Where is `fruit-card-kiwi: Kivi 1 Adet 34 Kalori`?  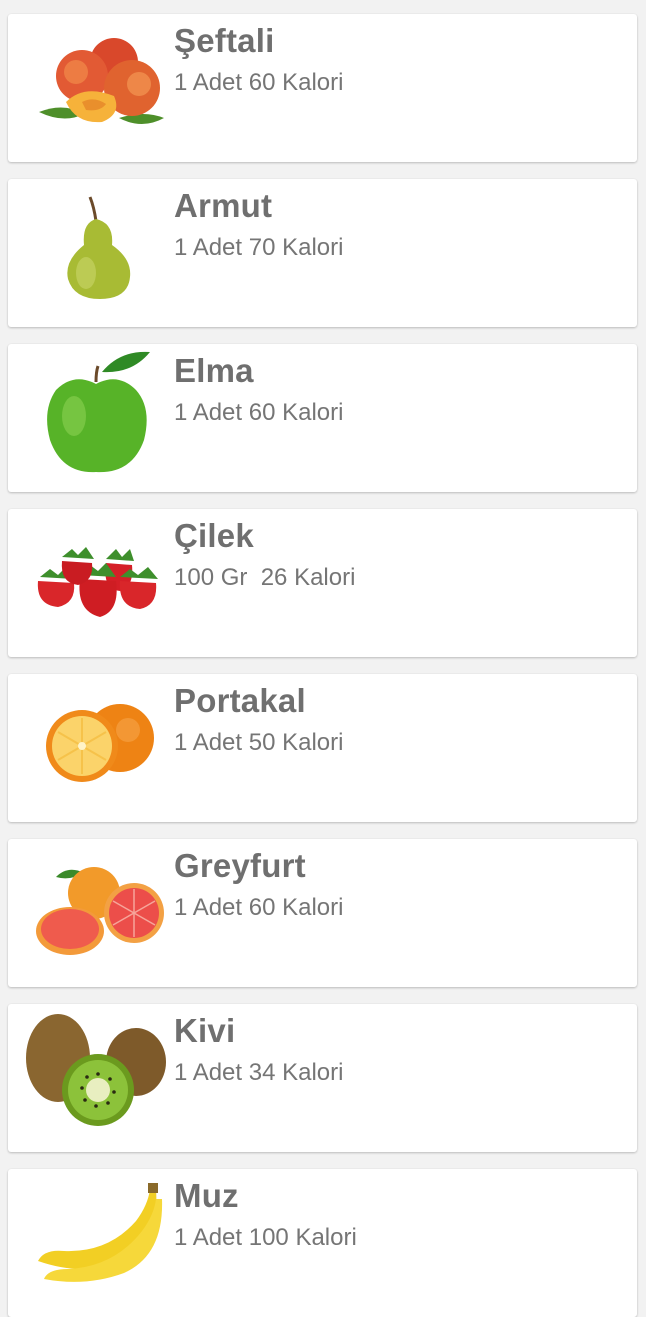
fruit-card-kiwi: Kivi 1 Adet 34 Kalori is located at coordinates (322, 1078).